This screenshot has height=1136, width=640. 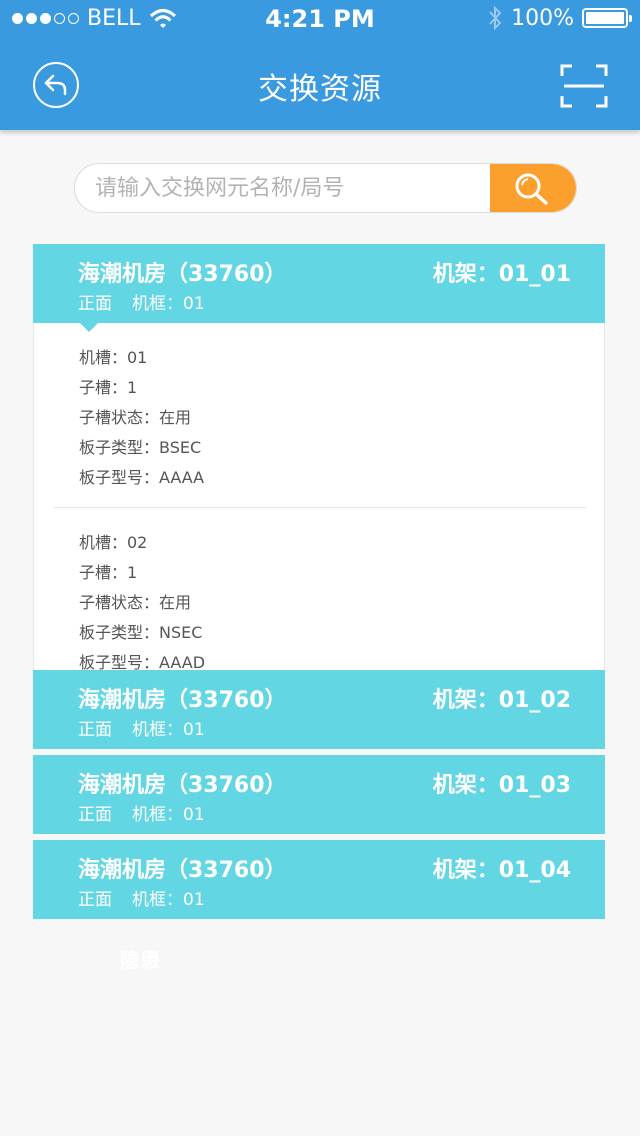 I want to click on footer-text: 隐患, so click(x=140, y=960).